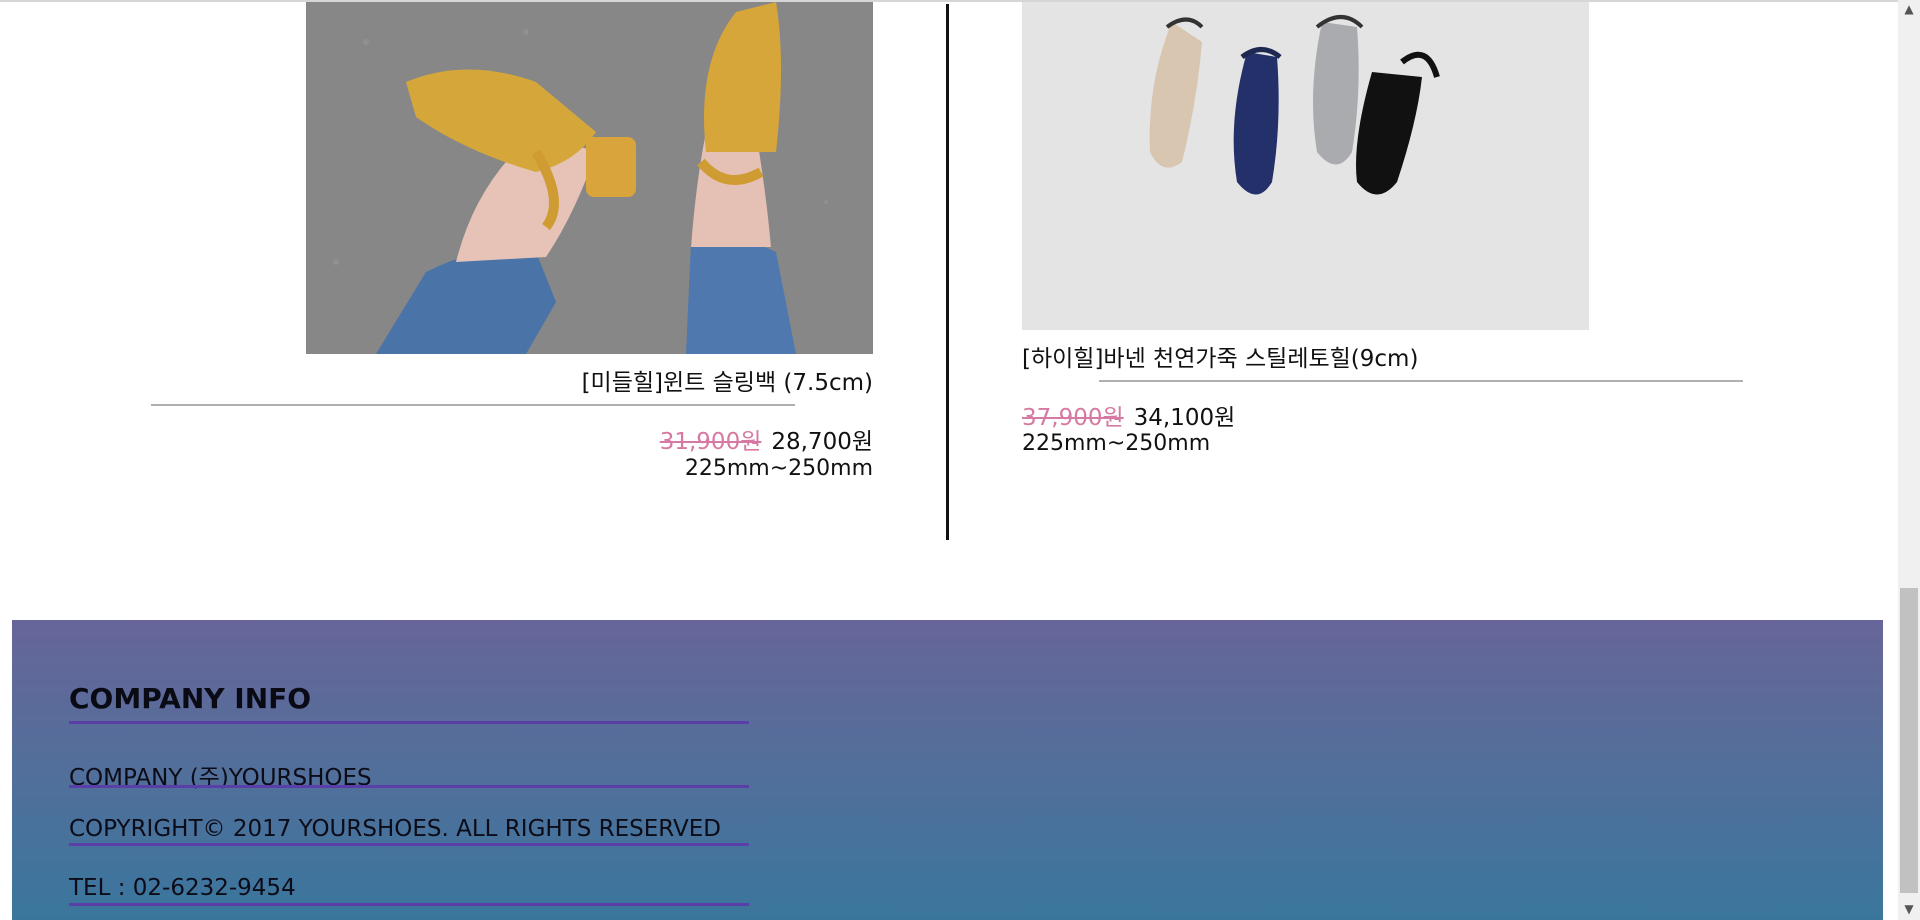 The width and height of the screenshot is (1920, 920). Describe the element at coordinates (1220, 356) in the screenshot. I see `product-name: [하이힐]바넨 천연가죽 스틸레토힐(9cm)` at that location.